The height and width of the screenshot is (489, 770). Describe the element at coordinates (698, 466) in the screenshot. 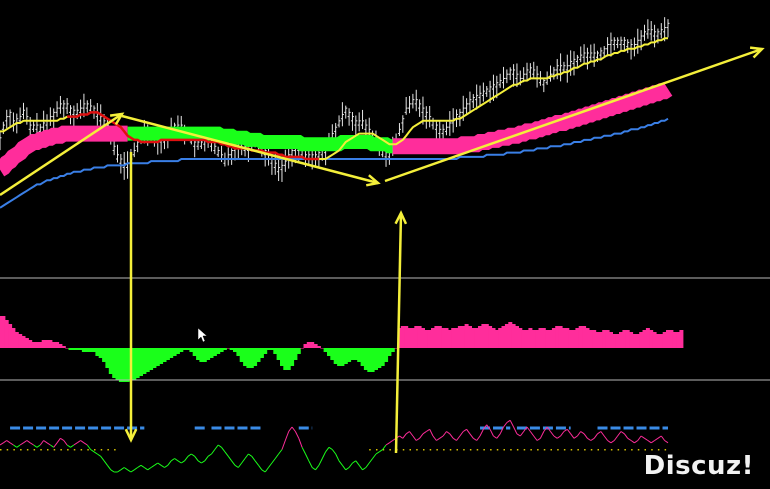

I see `watermark: Discuz!` at that location.